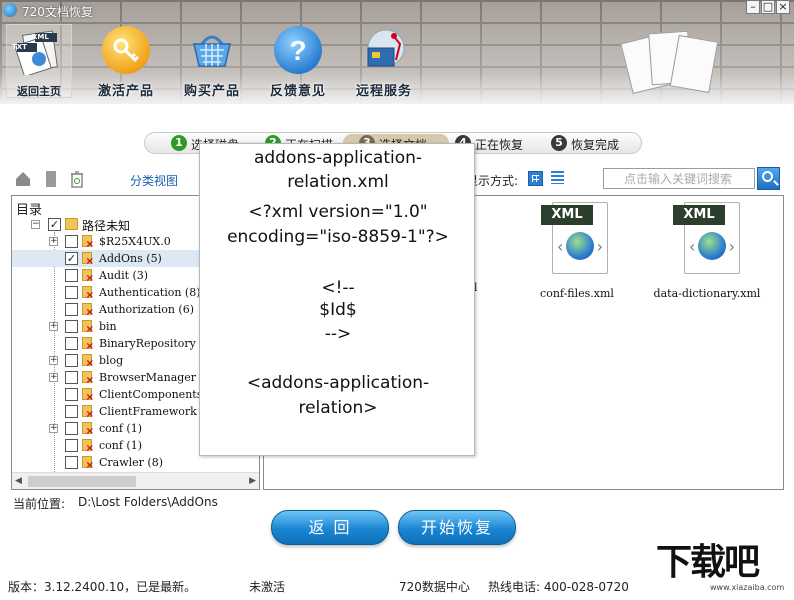  I want to click on tree-item-label: BinaryRepository, so click(147, 343).